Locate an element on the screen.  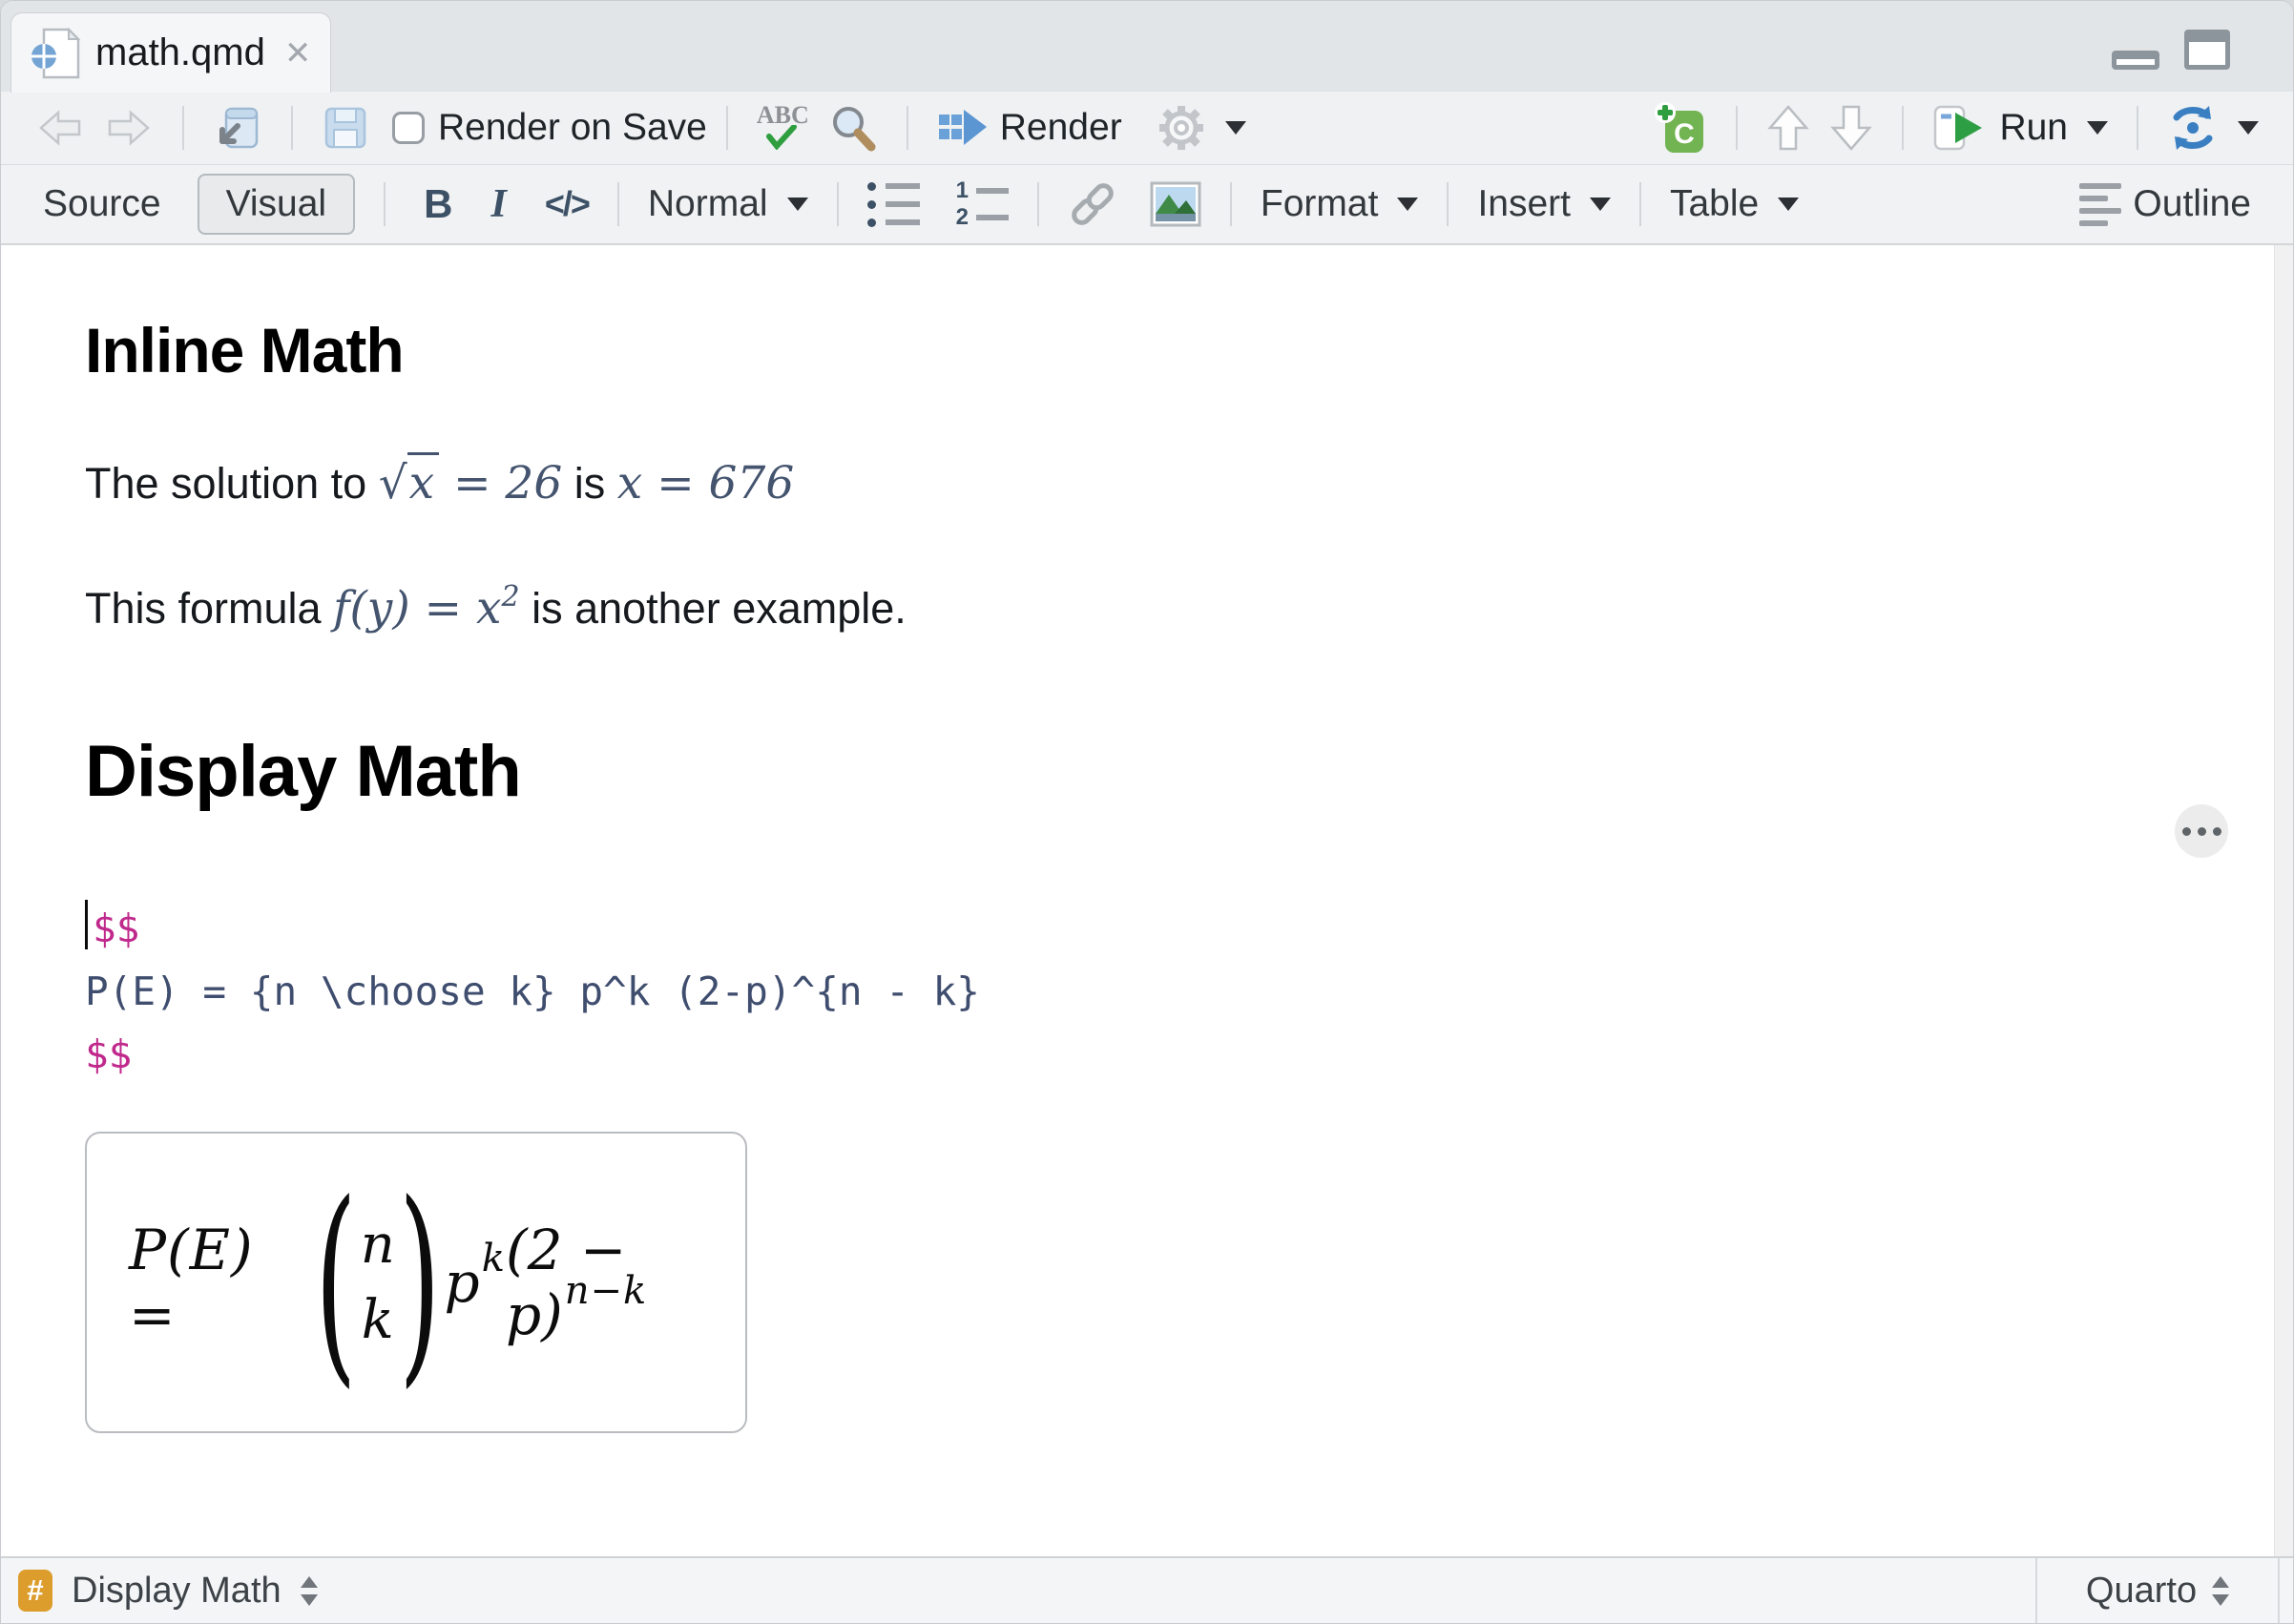
insert-chunk-button: C is located at coordinates (1680, 127).